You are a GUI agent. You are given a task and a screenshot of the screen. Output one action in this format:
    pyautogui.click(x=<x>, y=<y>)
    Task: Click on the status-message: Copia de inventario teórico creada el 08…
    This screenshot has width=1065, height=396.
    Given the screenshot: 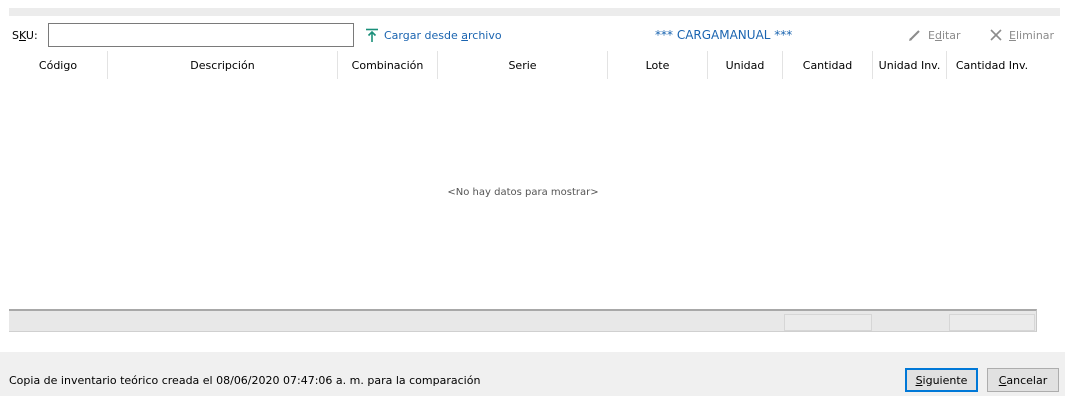 What is the action you would take?
    pyautogui.click(x=245, y=380)
    